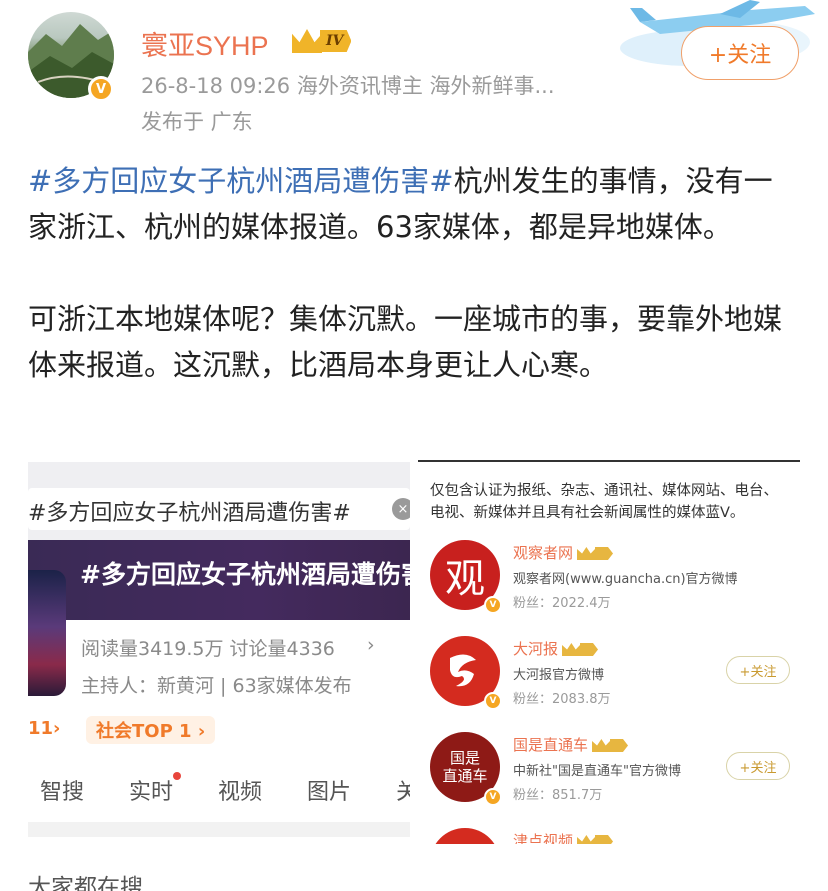 This screenshot has width=828, height=891. What do you see at coordinates (336, 41) in the screenshot?
I see `level-label: IV` at bounding box center [336, 41].